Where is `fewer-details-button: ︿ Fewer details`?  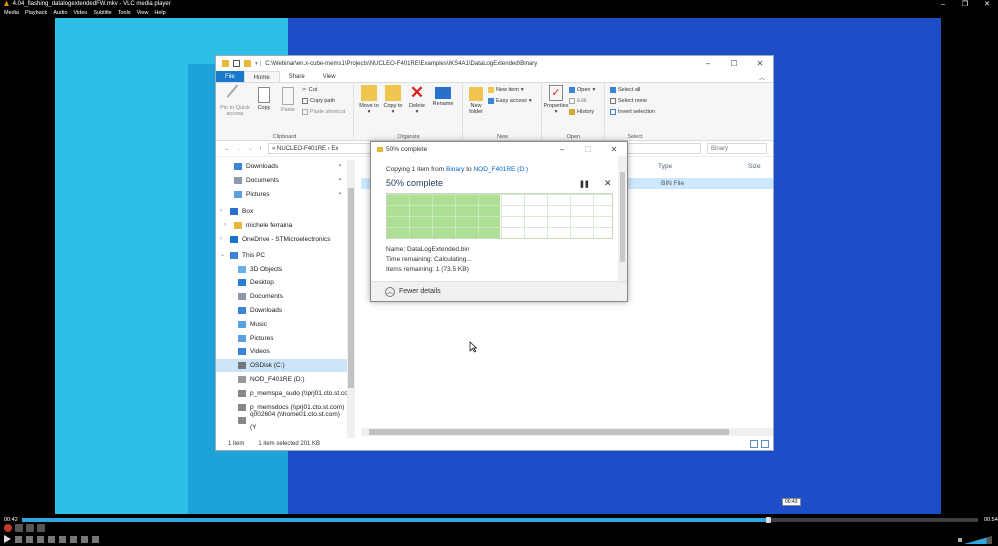
fewer-details-button: ︿ Fewer details is located at coordinates (499, 291).